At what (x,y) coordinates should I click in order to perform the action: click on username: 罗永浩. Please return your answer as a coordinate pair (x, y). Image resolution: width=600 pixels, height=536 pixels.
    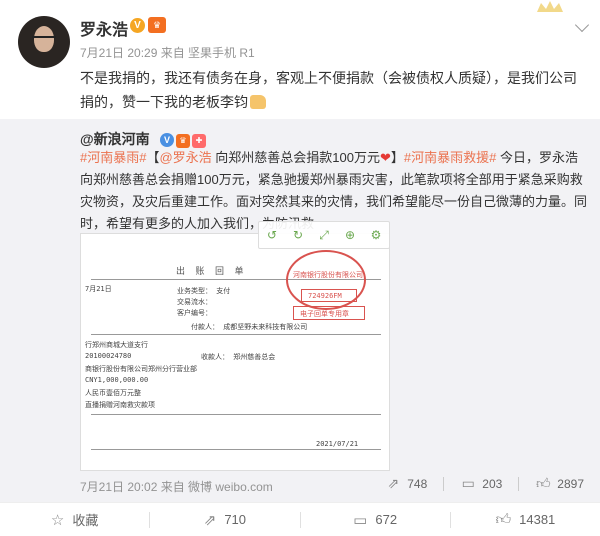
    Looking at the image, I should click on (104, 28).